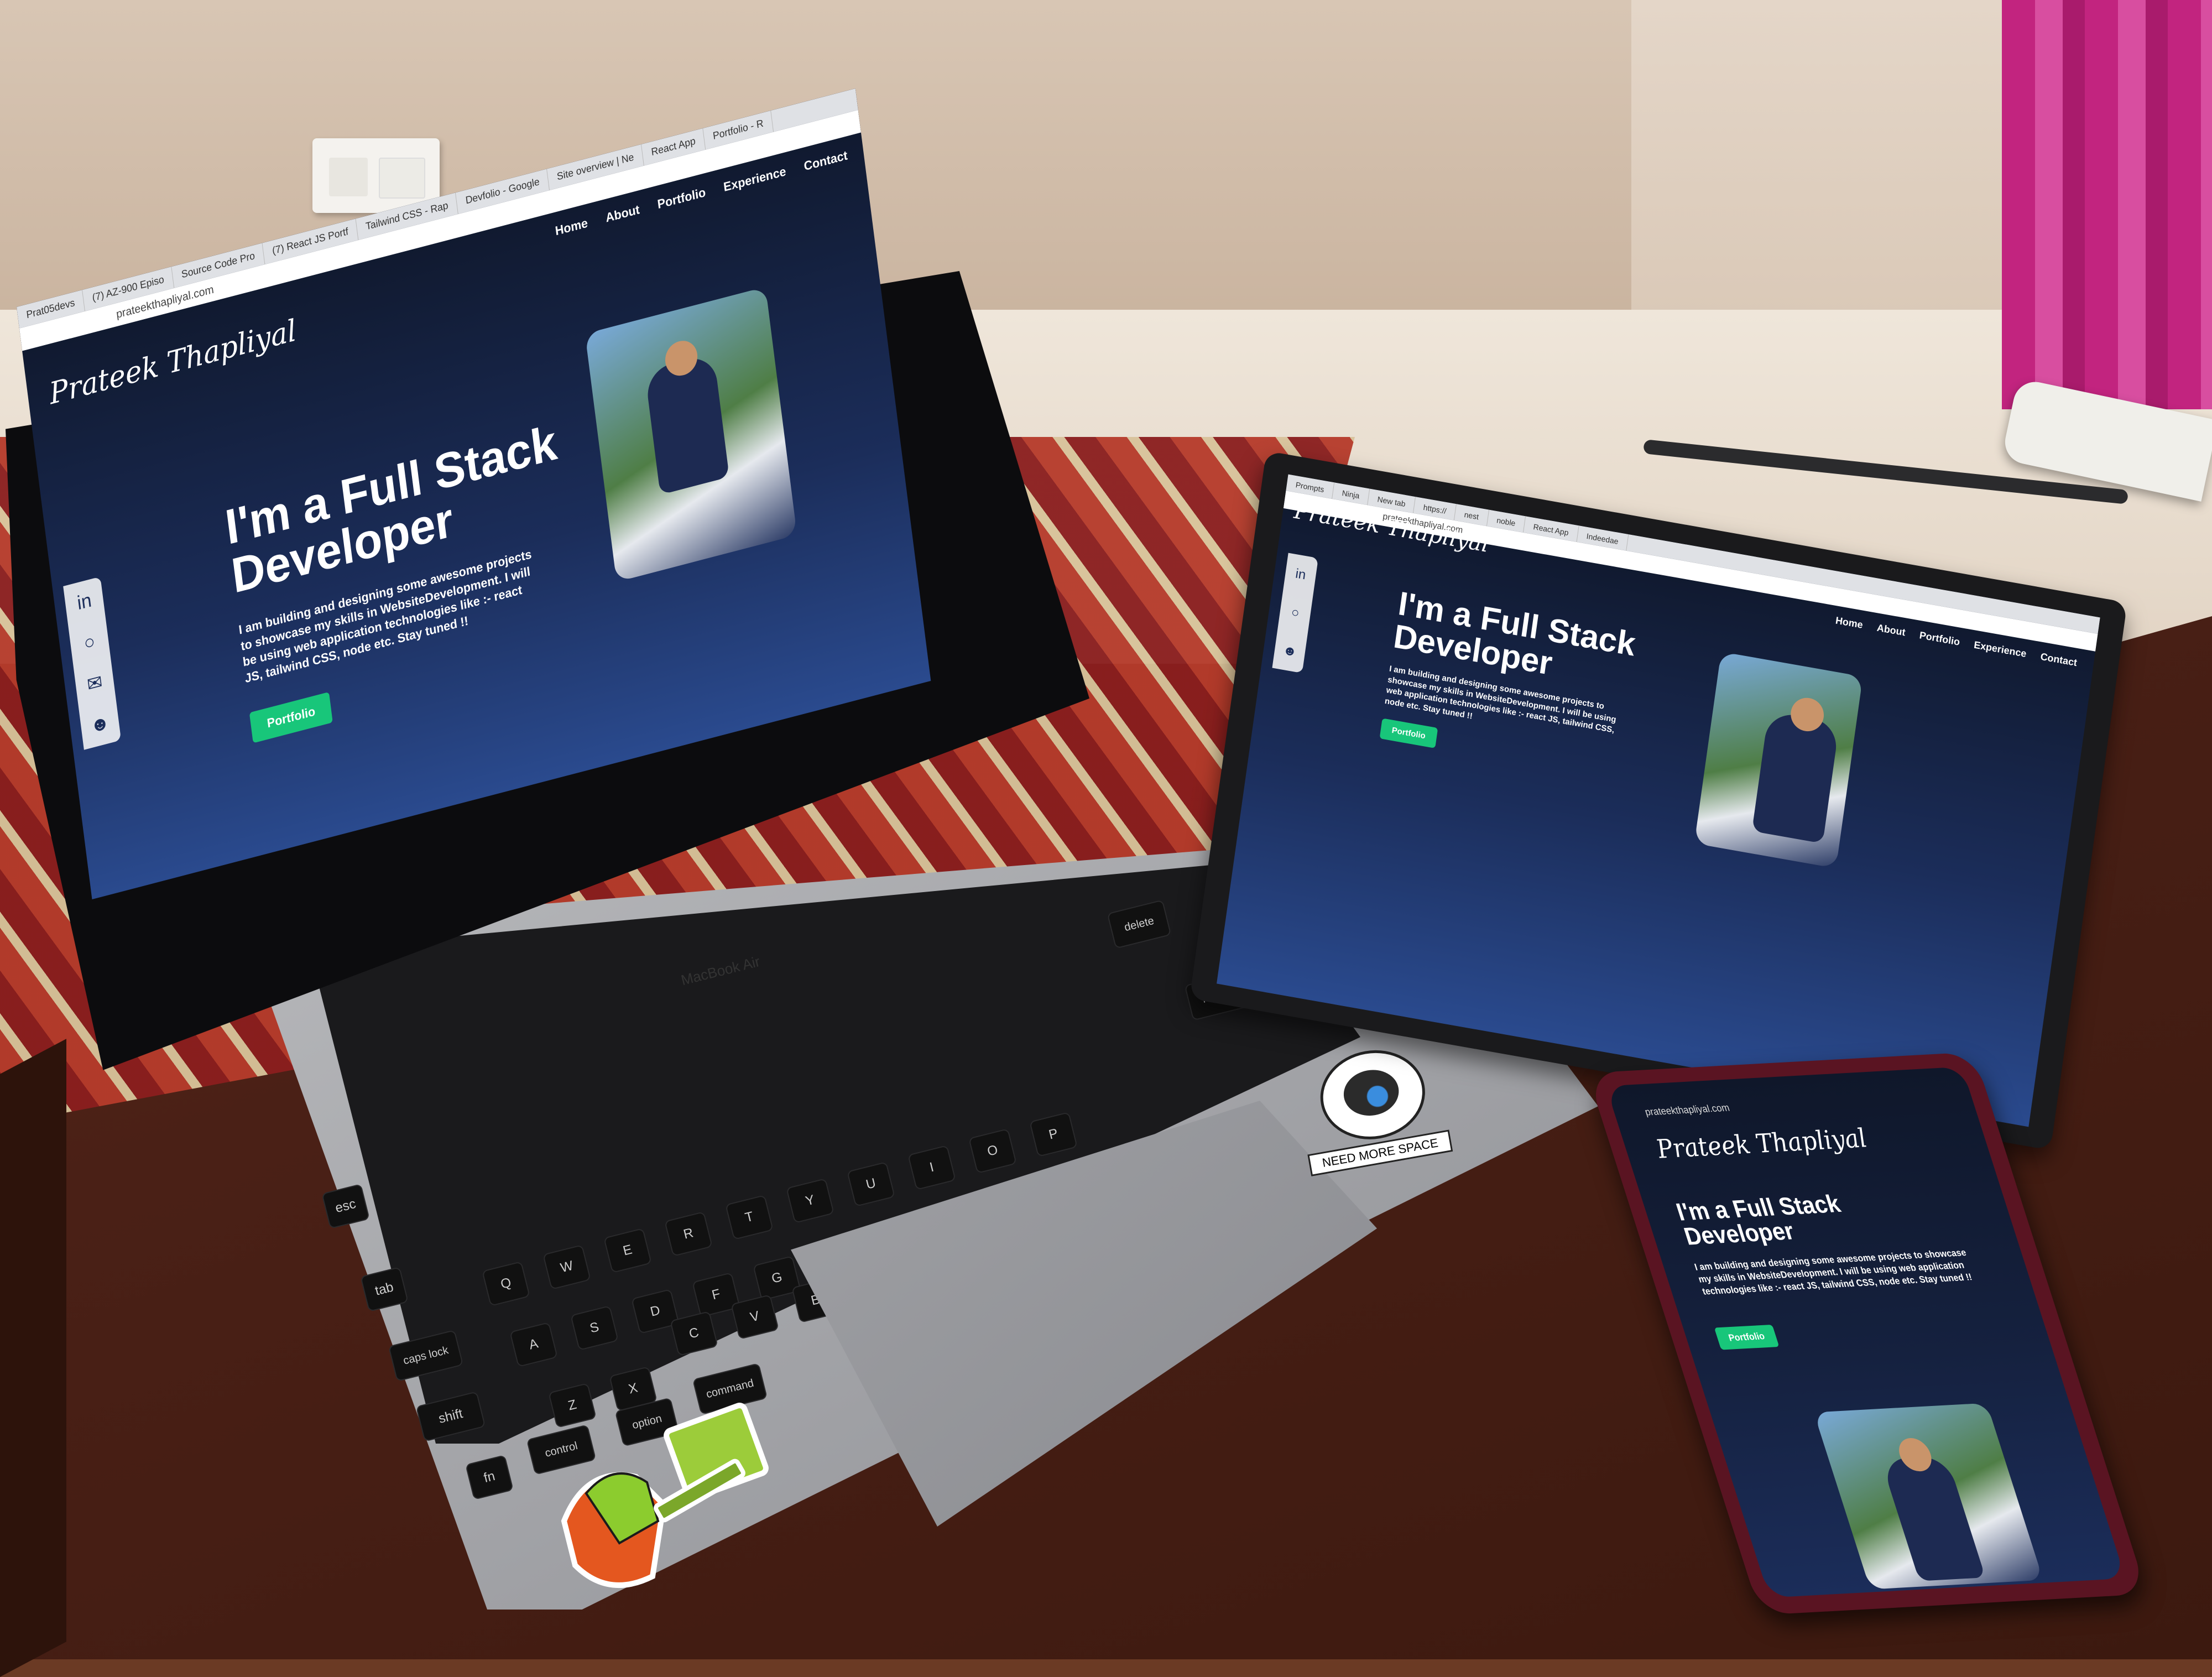 The height and width of the screenshot is (1677, 2212). What do you see at coordinates (95, 683) in the screenshot?
I see `mail-icon: ✉` at bounding box center [95, 683].